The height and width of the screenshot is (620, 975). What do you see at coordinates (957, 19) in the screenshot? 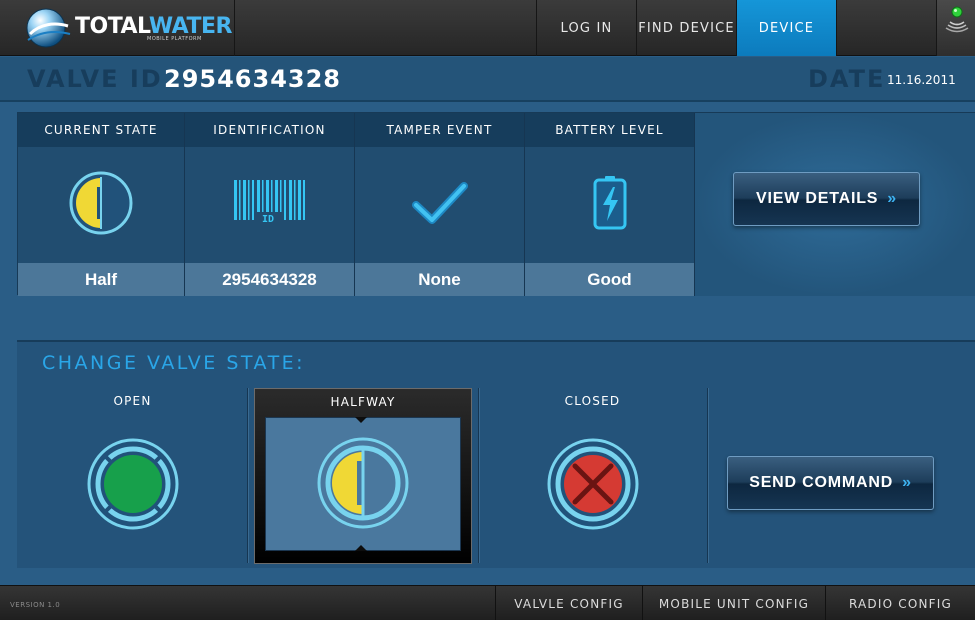
I see `signal-status-icon` at bounding box center [957, 19].